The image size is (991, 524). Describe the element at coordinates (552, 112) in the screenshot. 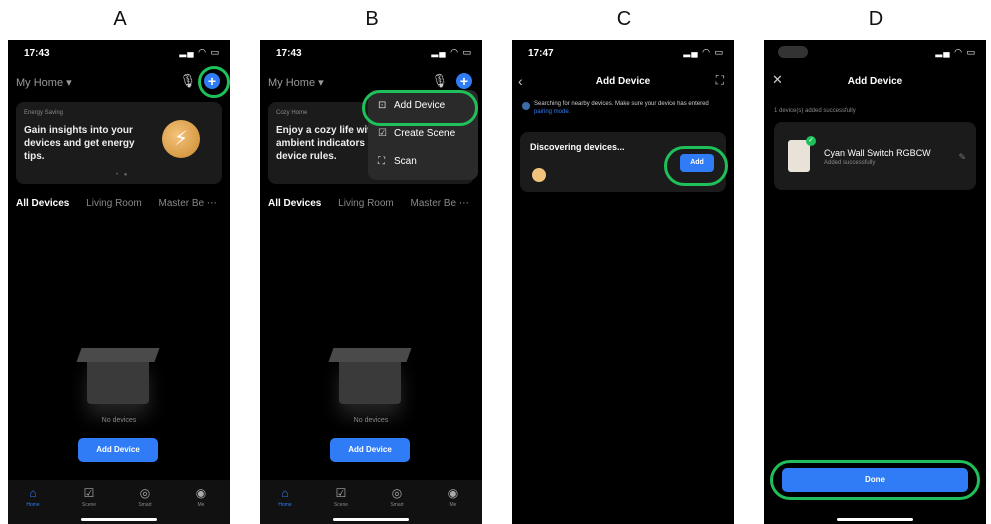

I see `pairing-mode-link: pairing mode.` at that location.